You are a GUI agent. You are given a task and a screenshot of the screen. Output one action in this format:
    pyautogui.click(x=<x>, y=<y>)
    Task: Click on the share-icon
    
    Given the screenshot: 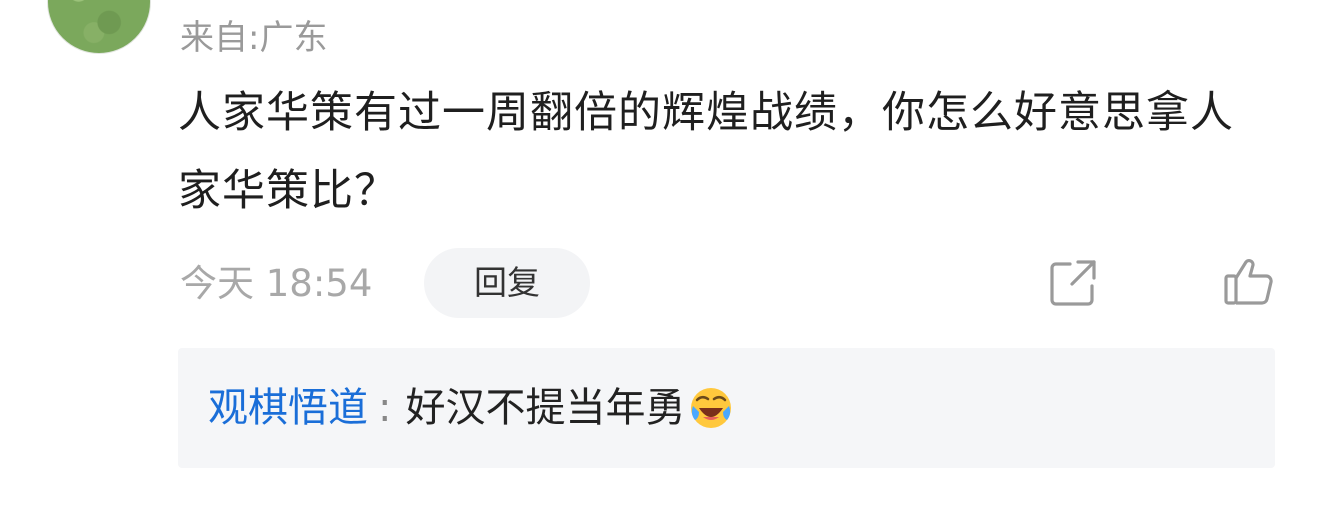 What is the action you would take?
    pyautogui.click(x=1073, y=283)
    